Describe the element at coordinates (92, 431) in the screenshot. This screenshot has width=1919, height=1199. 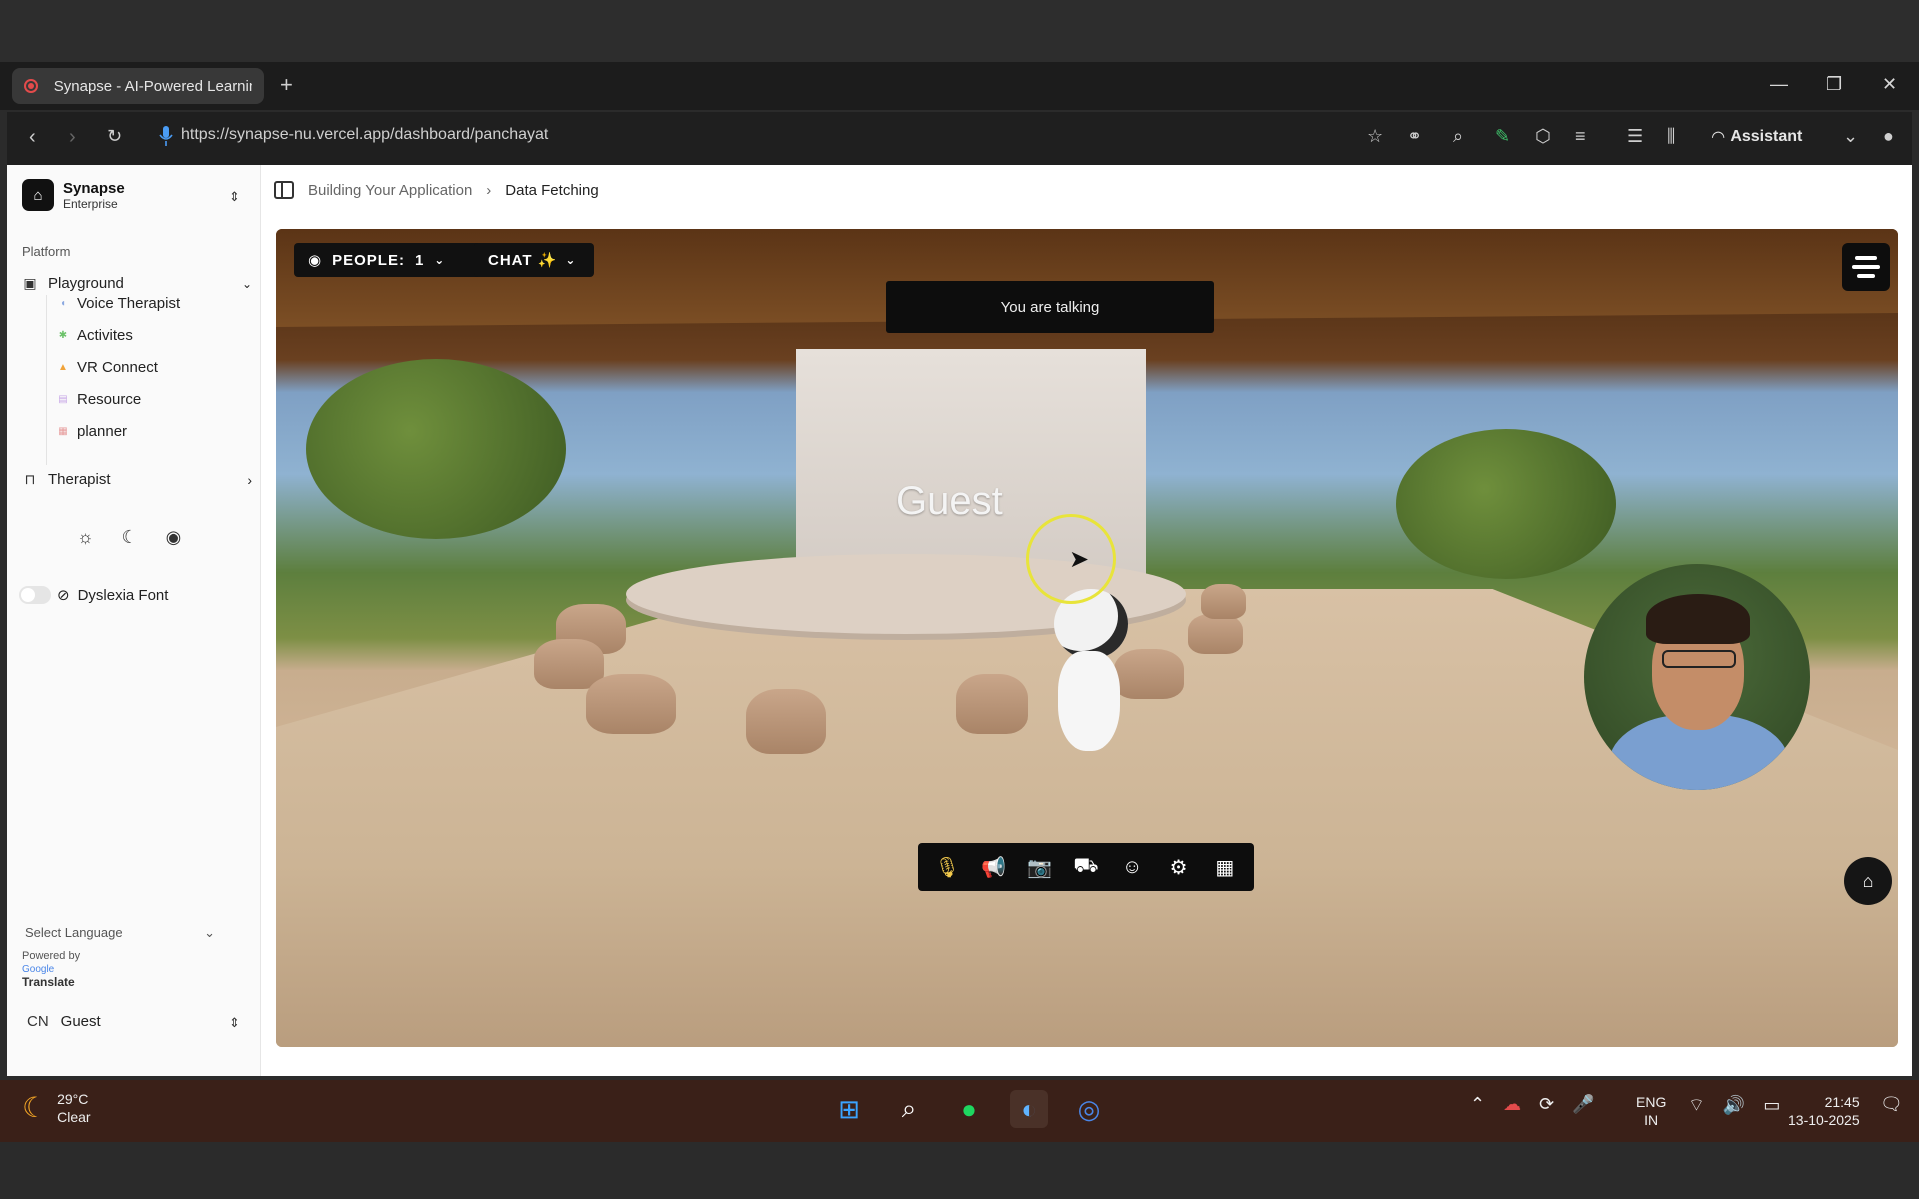
I see `sidebar-item-planner: ▦ planner` at that location.